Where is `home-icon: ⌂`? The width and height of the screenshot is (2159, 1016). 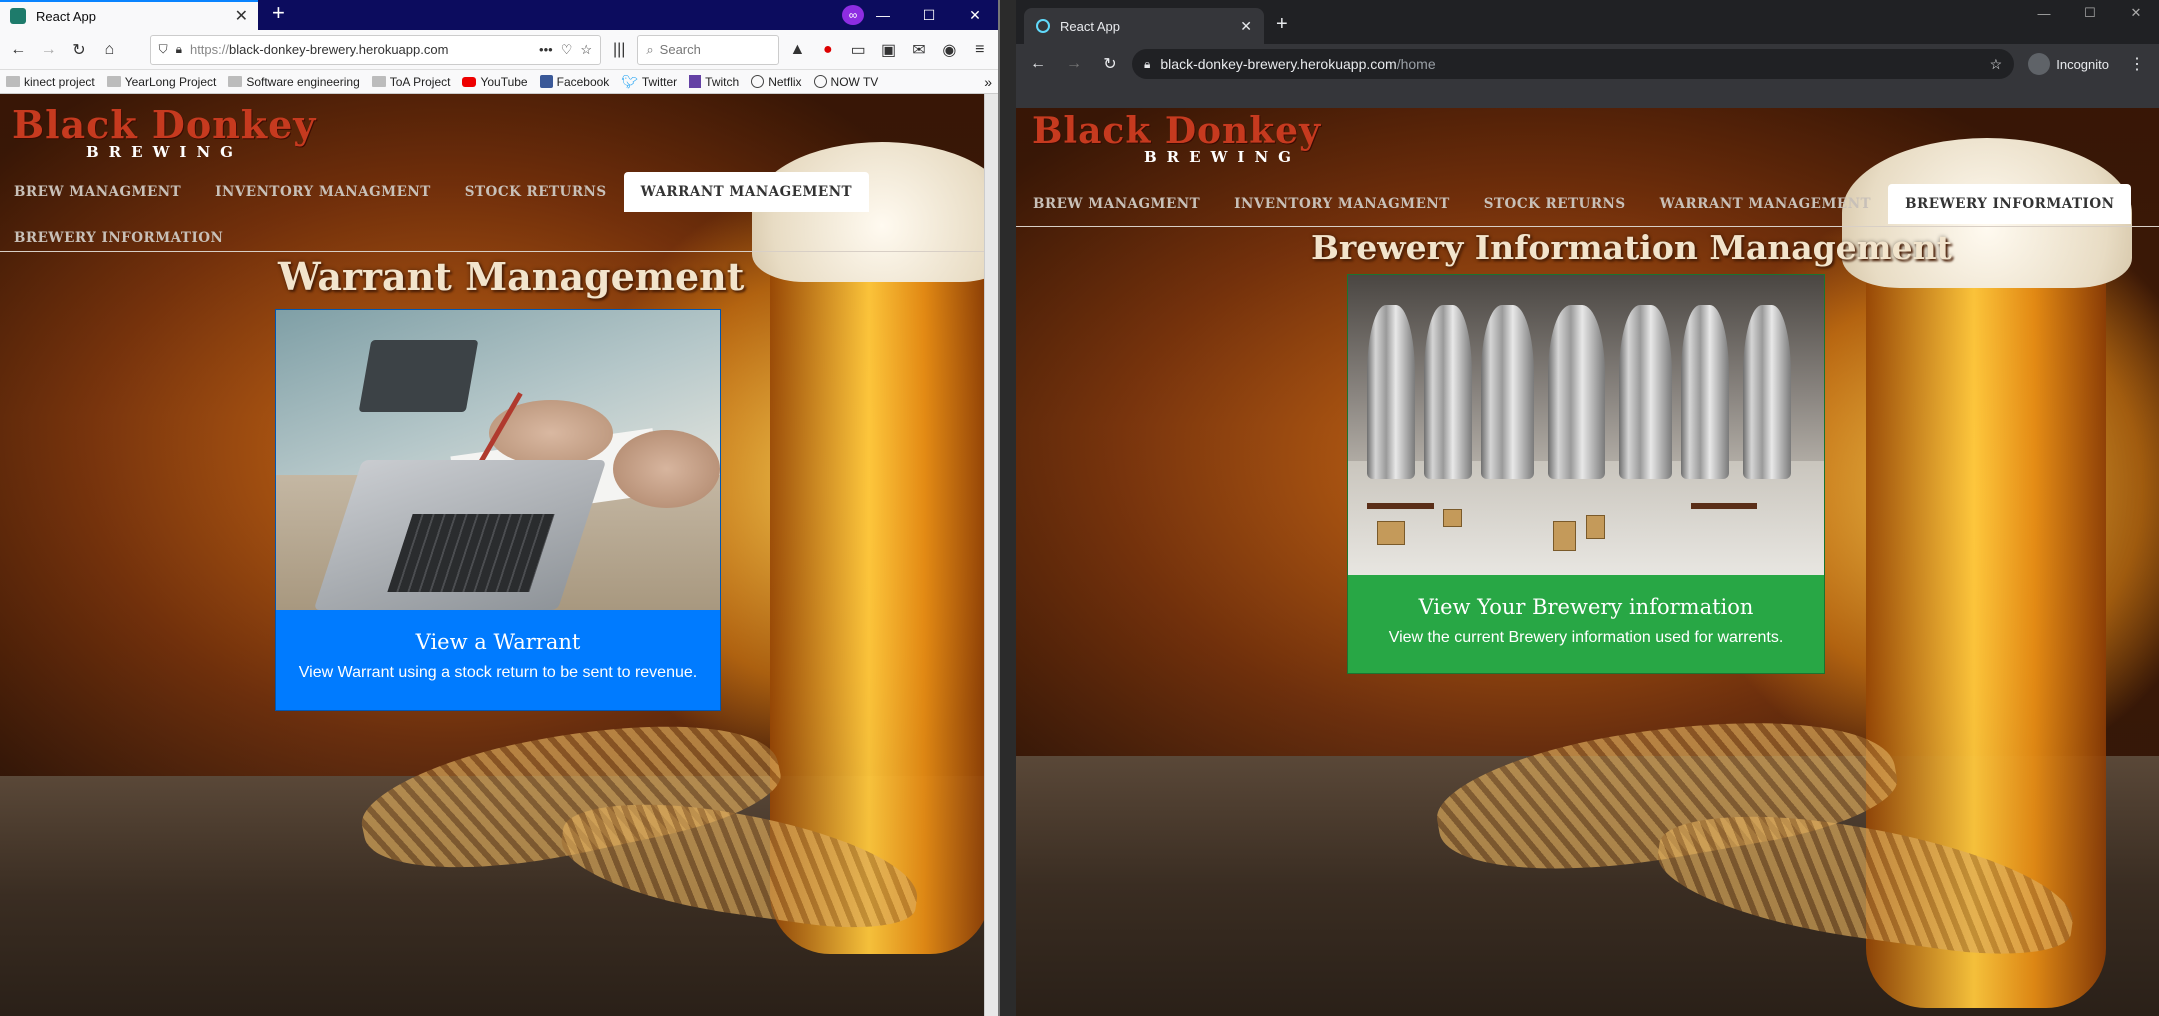 home-icon: ⌂ is located at coordinates (109, 50).